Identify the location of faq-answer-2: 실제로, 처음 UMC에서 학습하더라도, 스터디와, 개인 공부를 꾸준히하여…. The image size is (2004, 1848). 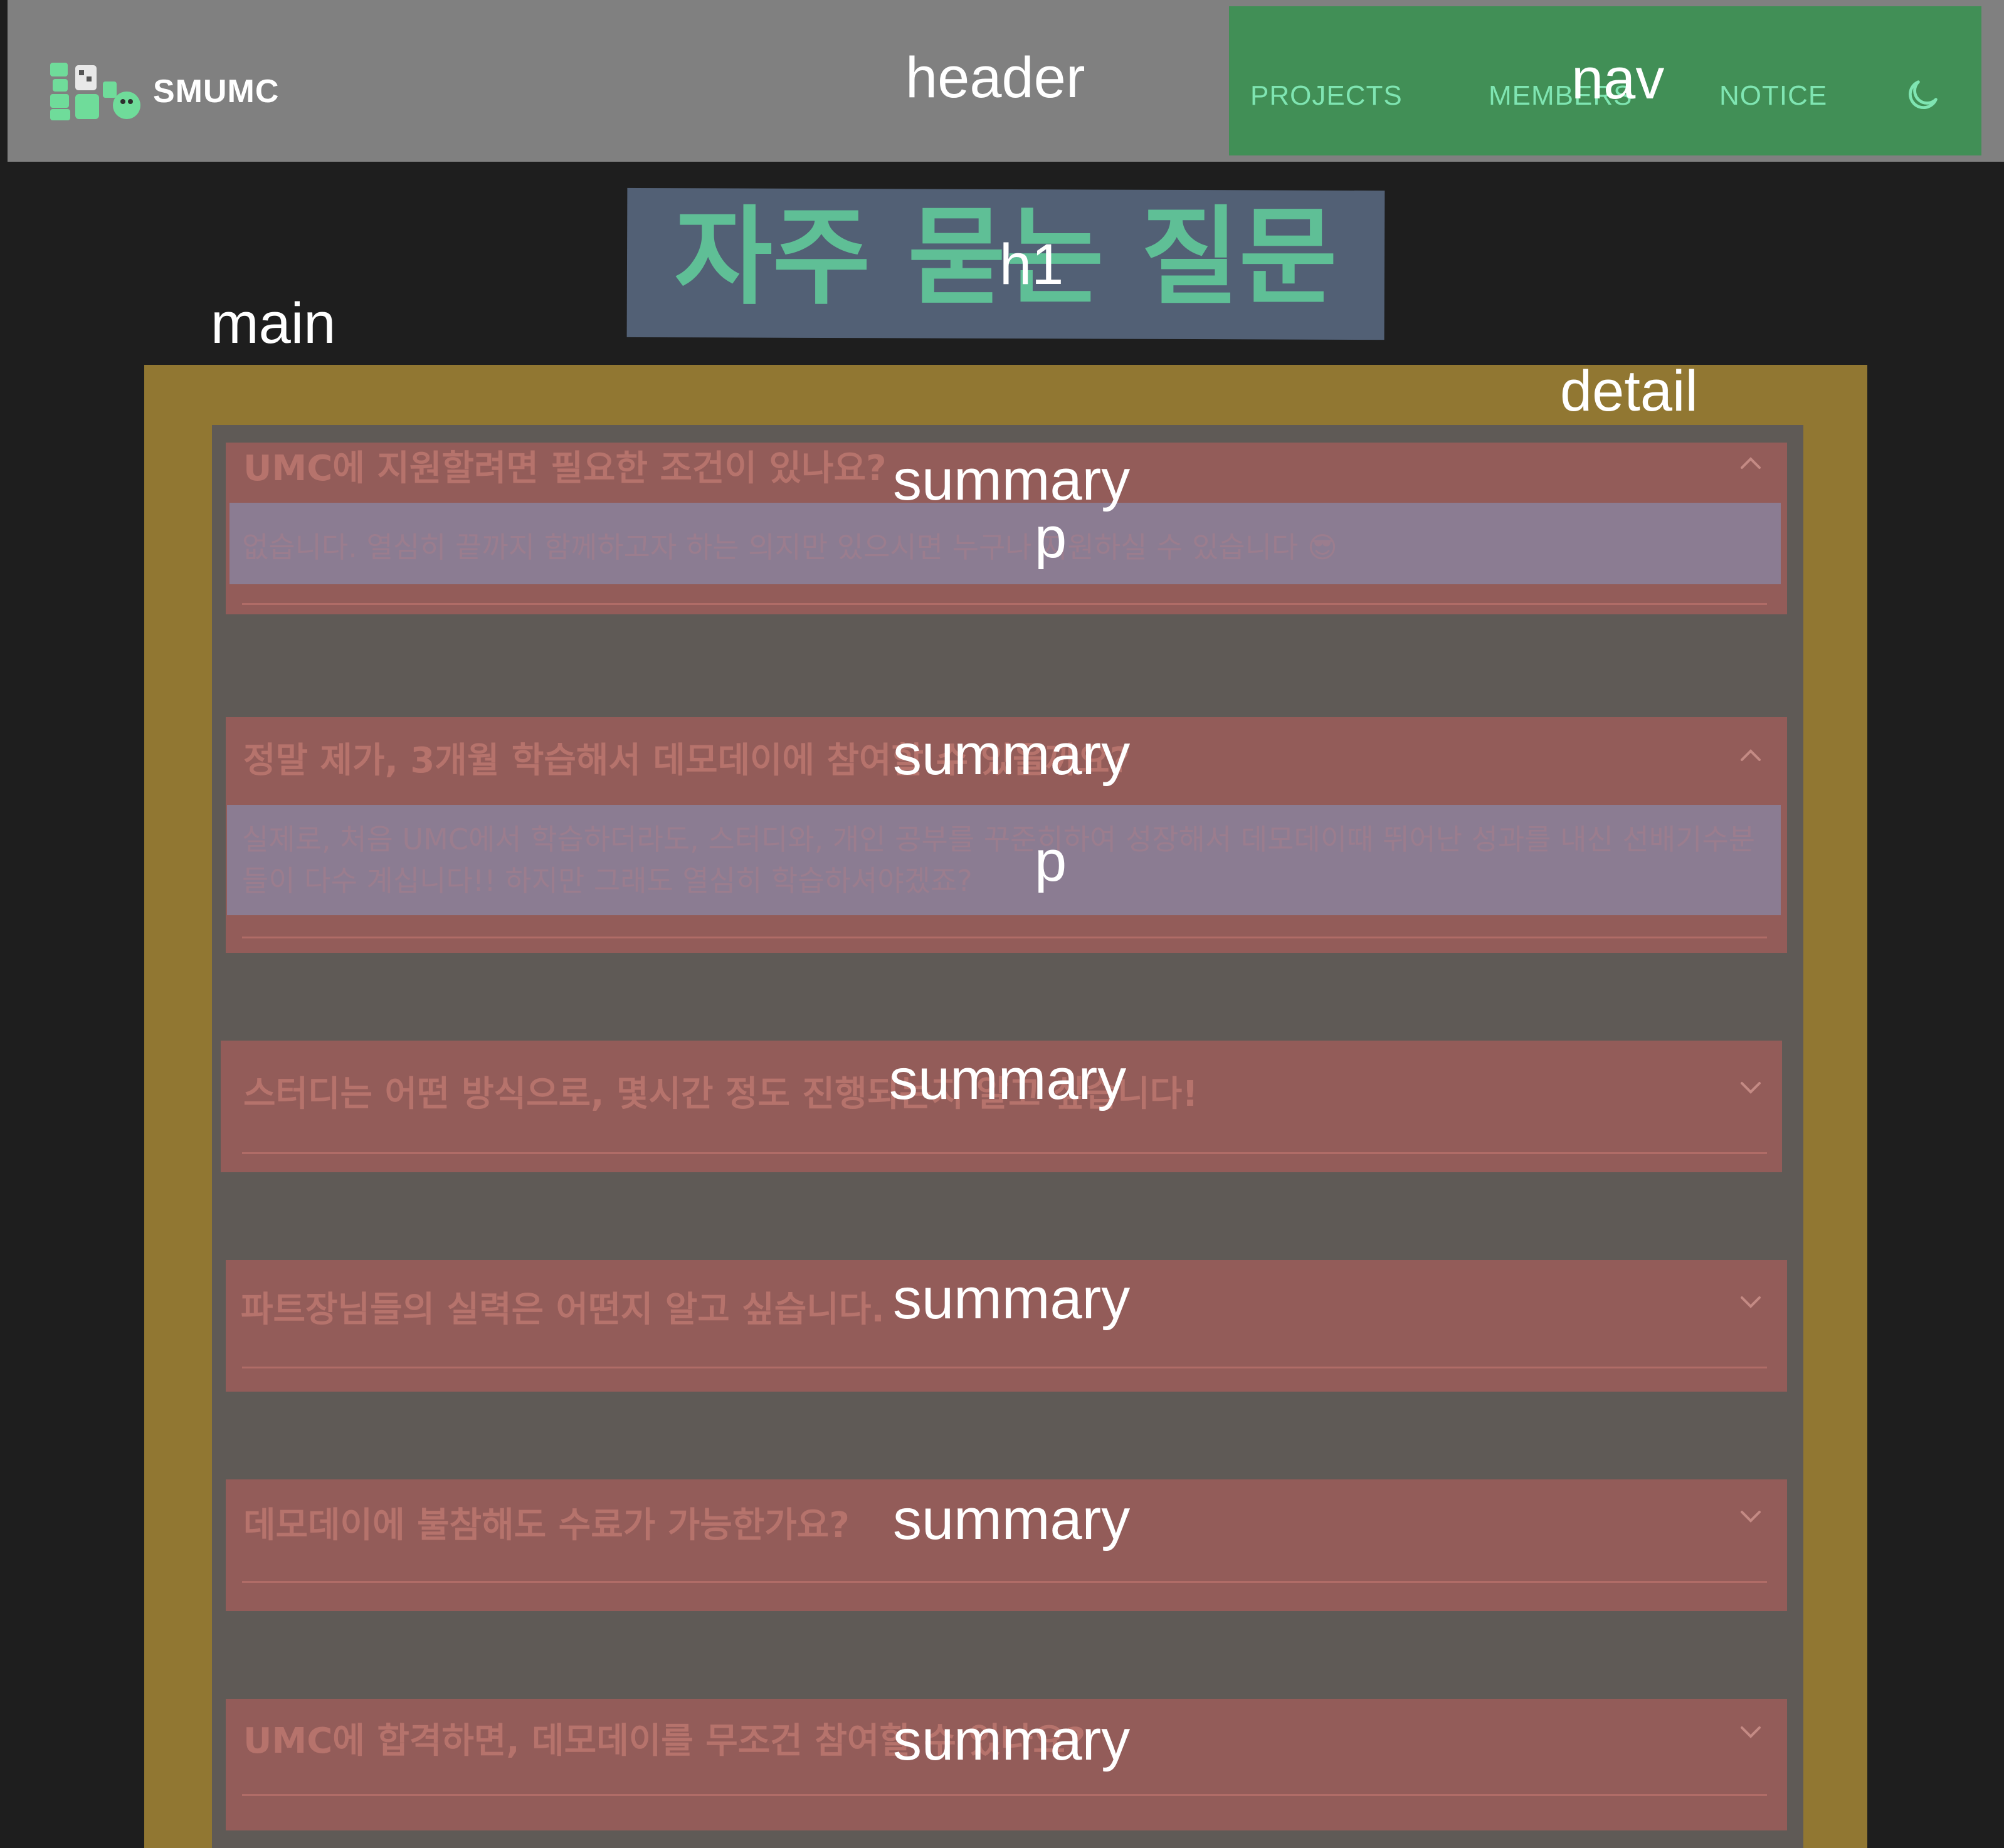
(999, 860).